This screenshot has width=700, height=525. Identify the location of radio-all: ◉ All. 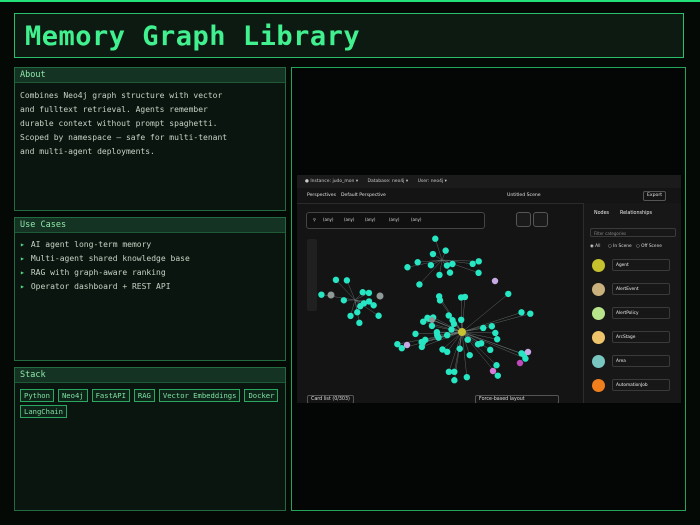
(595, 246).